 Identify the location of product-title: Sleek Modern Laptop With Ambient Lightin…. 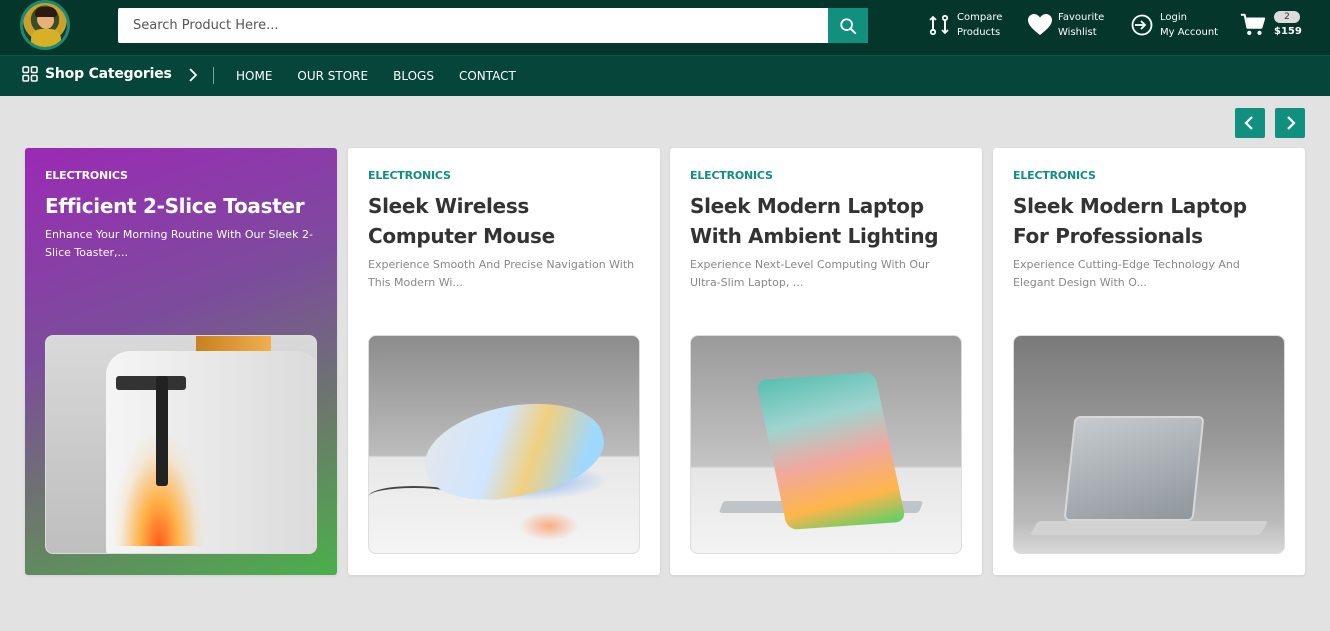
(827, 221).